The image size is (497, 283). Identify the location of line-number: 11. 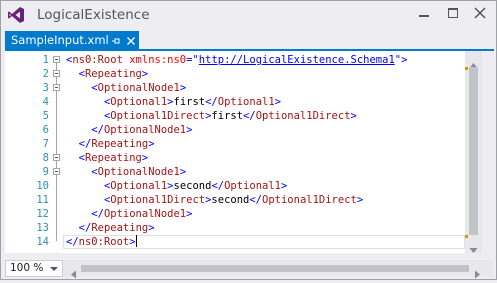
(42, 200).